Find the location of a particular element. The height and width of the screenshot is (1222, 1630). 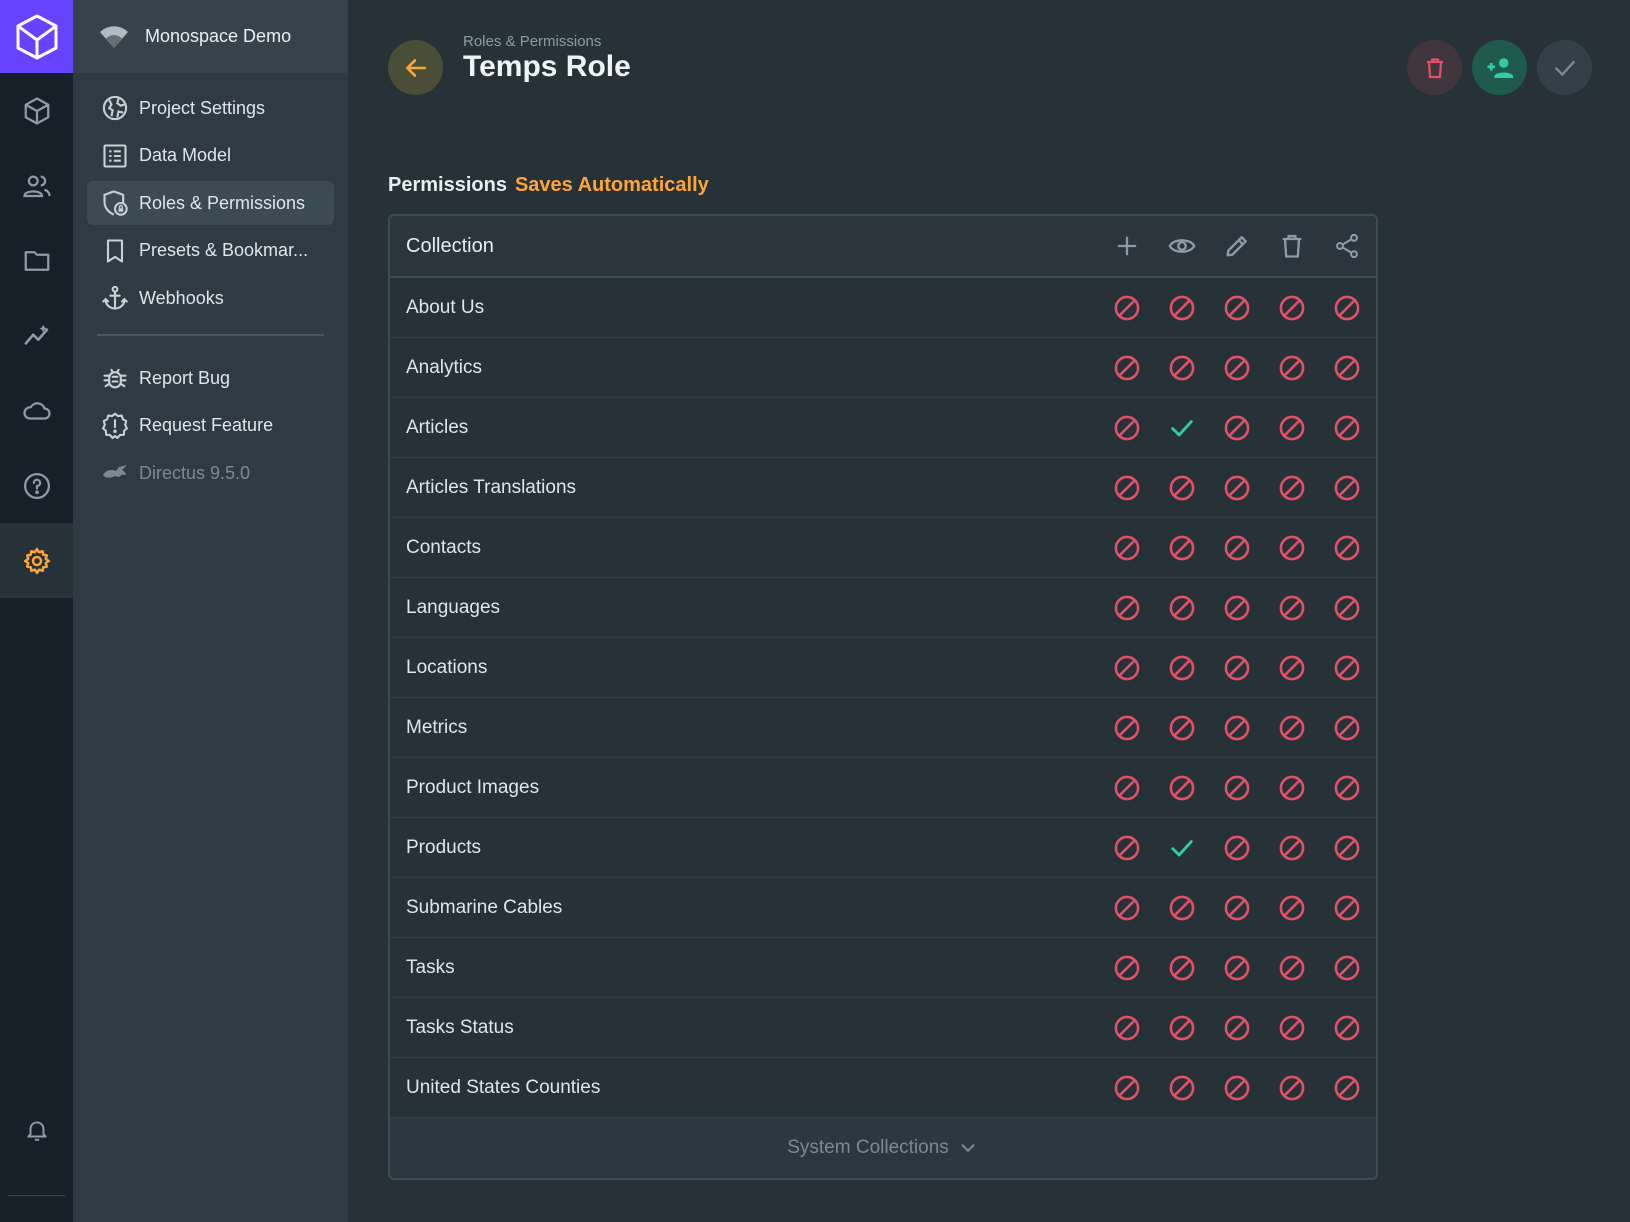

collection-name: Locations is located at coordinates (752, 668).